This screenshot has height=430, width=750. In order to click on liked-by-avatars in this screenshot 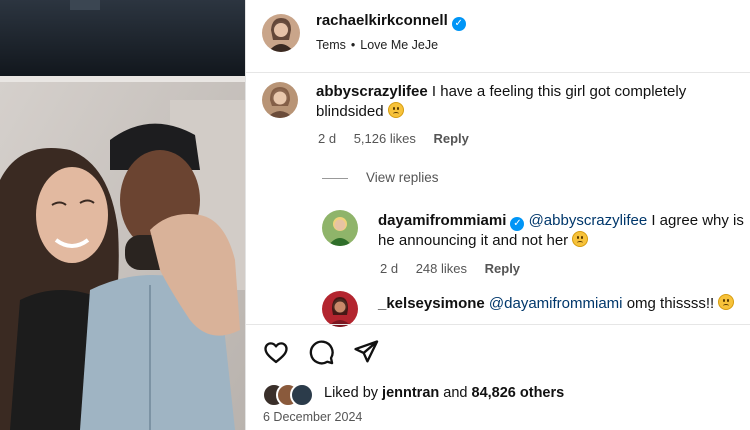, I will do `click(292, 395)`.